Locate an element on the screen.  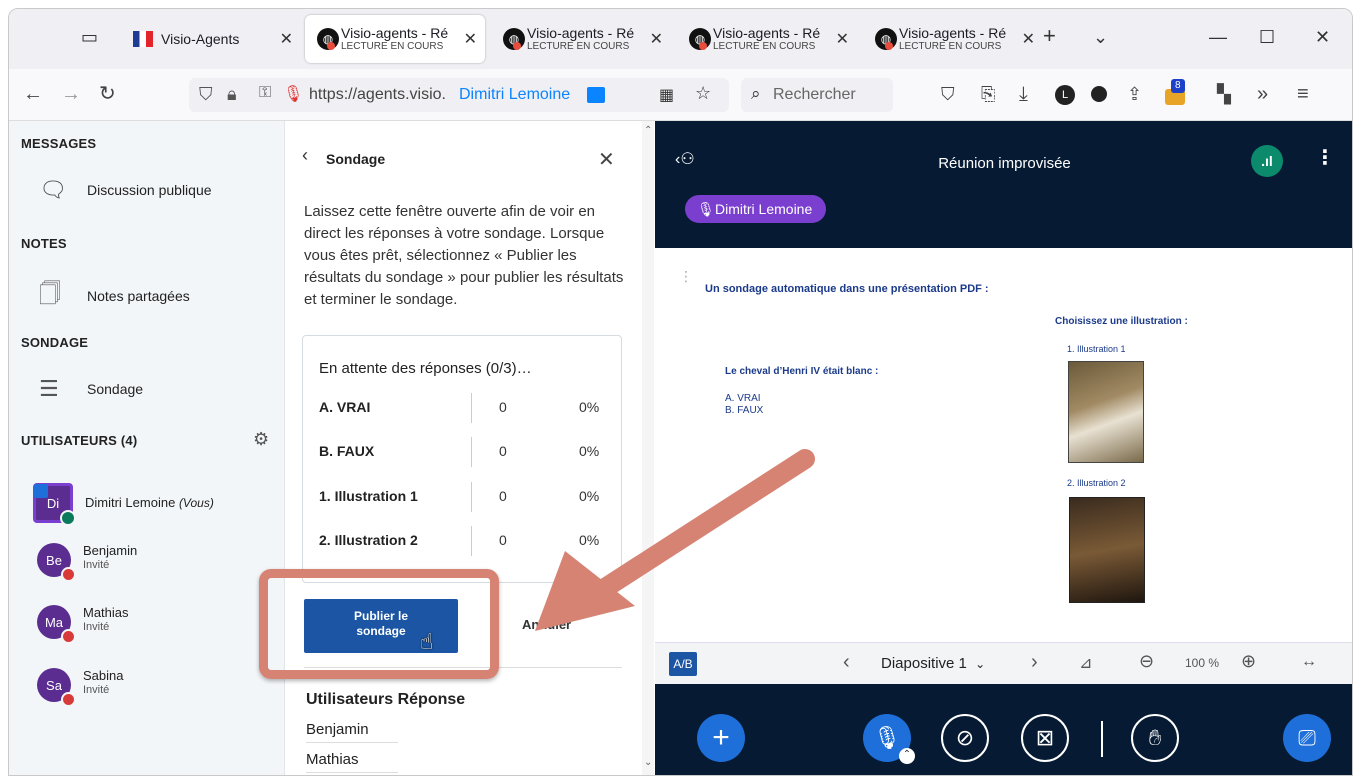
tab-visio-agents: Visio-Agents ✕ is located at coordinates (211, 39).